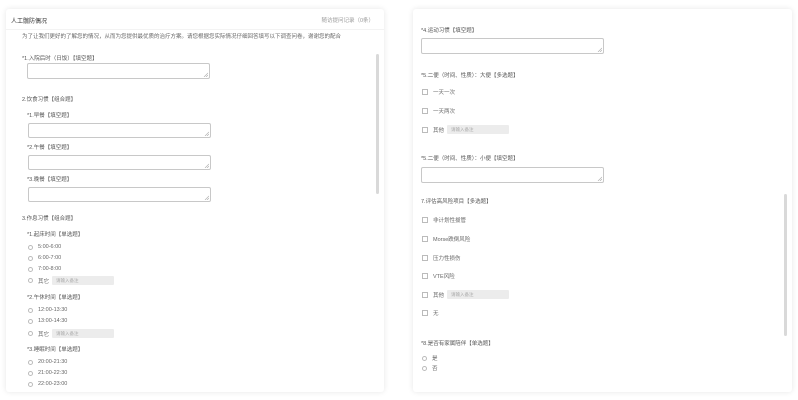 This screenshot has height=400, width=798. Describe the element at coordinates (47, 310) in the screenshot. I see `radio-option: 12:00-13:30` at that location.